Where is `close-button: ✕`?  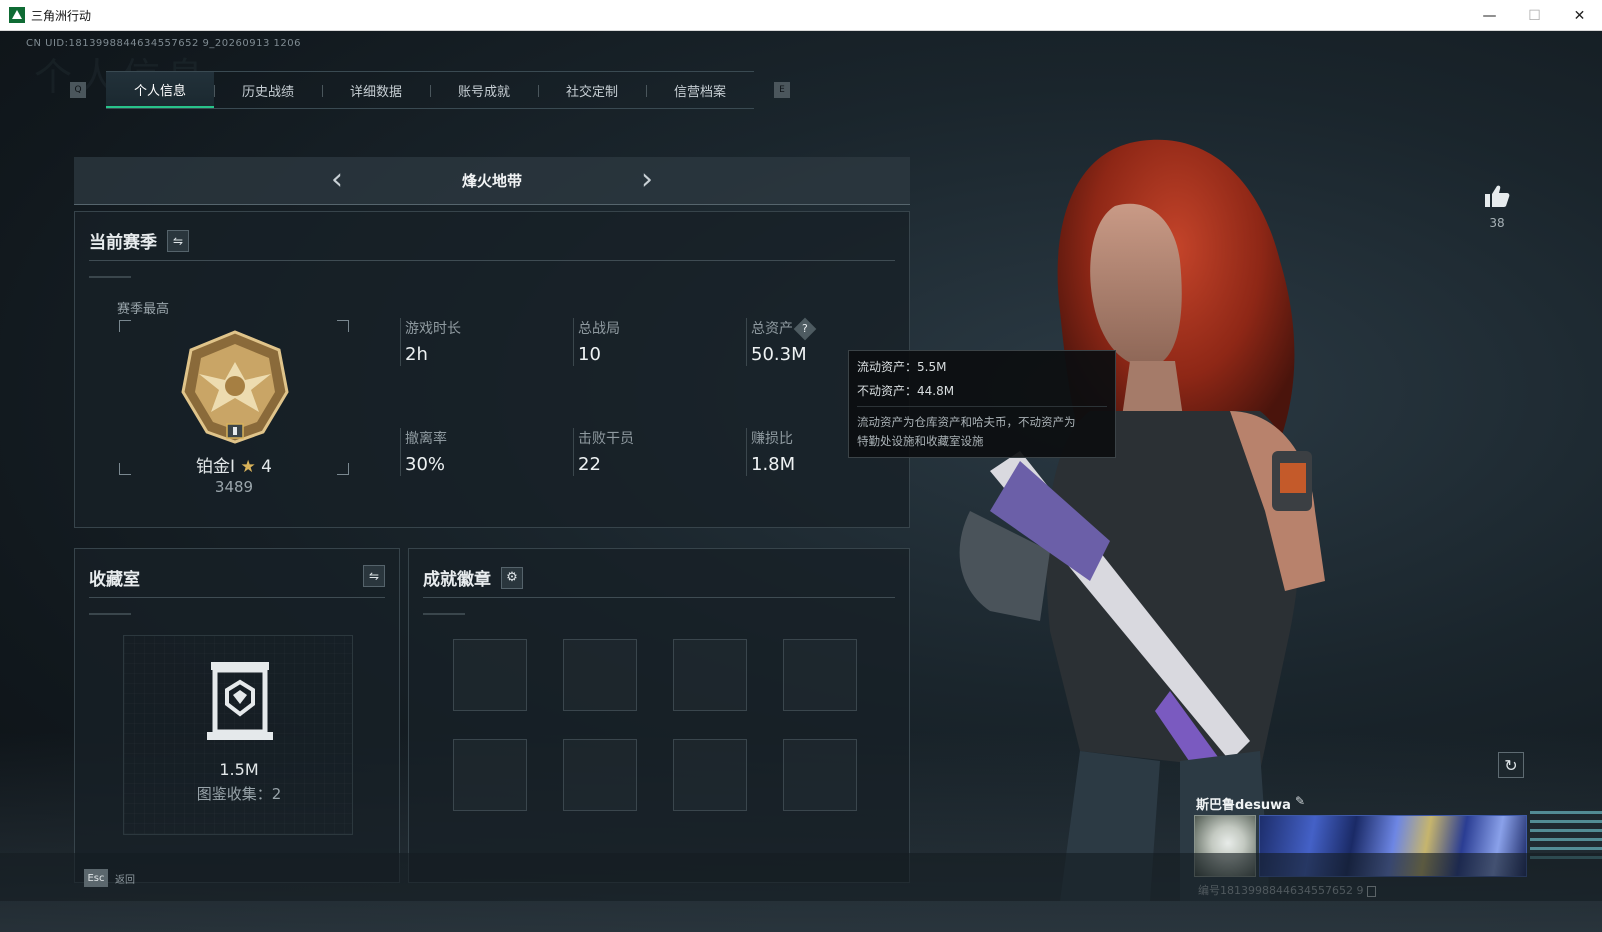 close-button: ✕ is located at coordinates (1579, 15).